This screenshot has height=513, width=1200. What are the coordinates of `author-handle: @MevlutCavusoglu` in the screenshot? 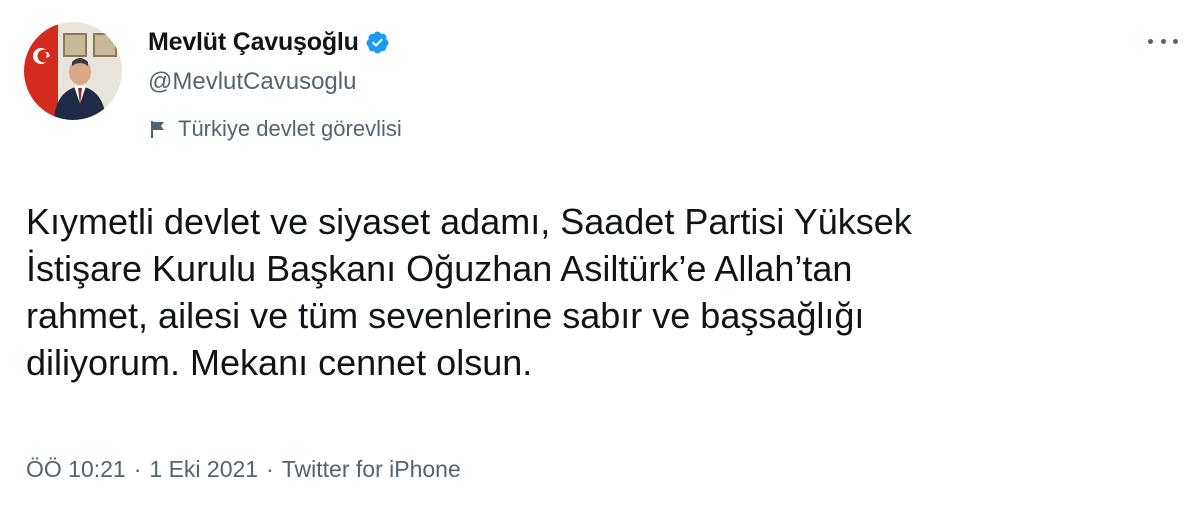 It's located at (252, 82).